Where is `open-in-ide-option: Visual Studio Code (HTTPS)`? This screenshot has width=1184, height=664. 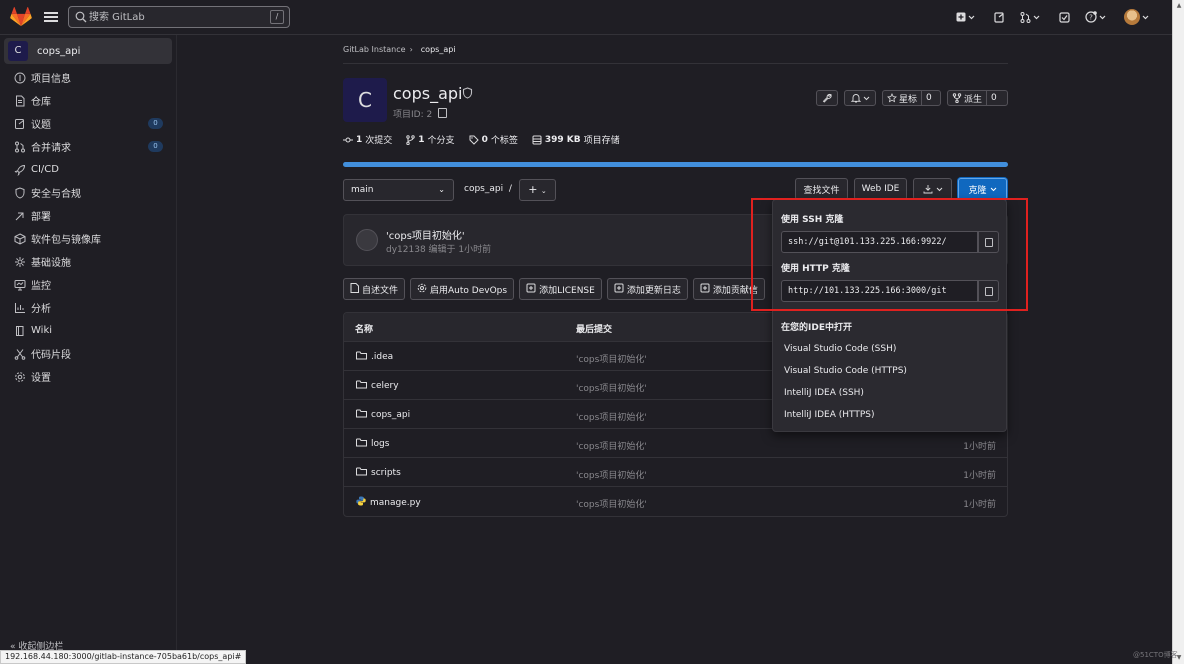 open-in-ide-option: Visual Studio Code (HTTPS) is located at coordinates (845, 371).